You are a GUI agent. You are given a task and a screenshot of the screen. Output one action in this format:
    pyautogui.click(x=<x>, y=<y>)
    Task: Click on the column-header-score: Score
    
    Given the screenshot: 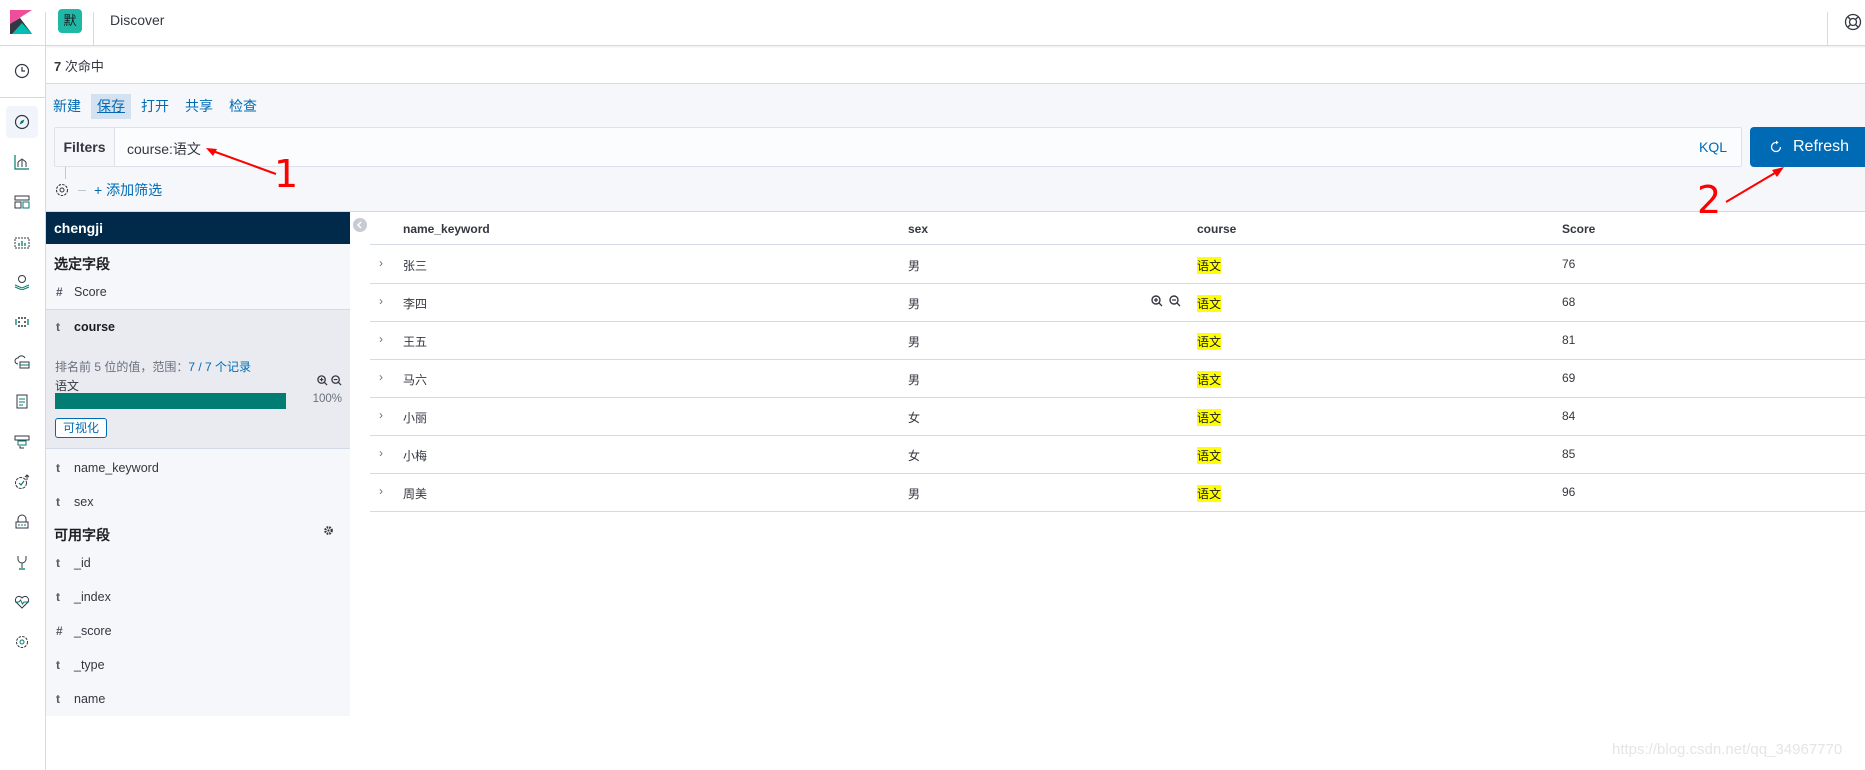 What is the action you would take?
    pyautogui.click(x=1578, y=229)
    